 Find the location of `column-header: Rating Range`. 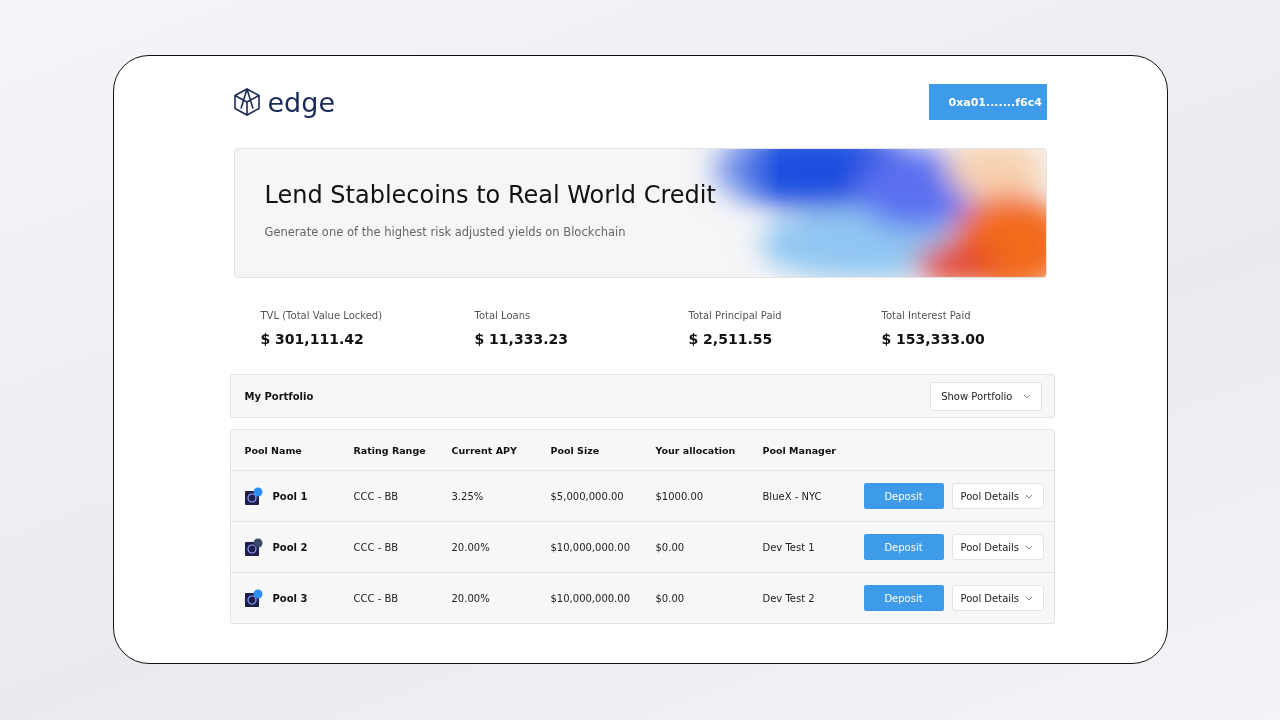

column-header: Rating Range is located at coordinates (390, 450).